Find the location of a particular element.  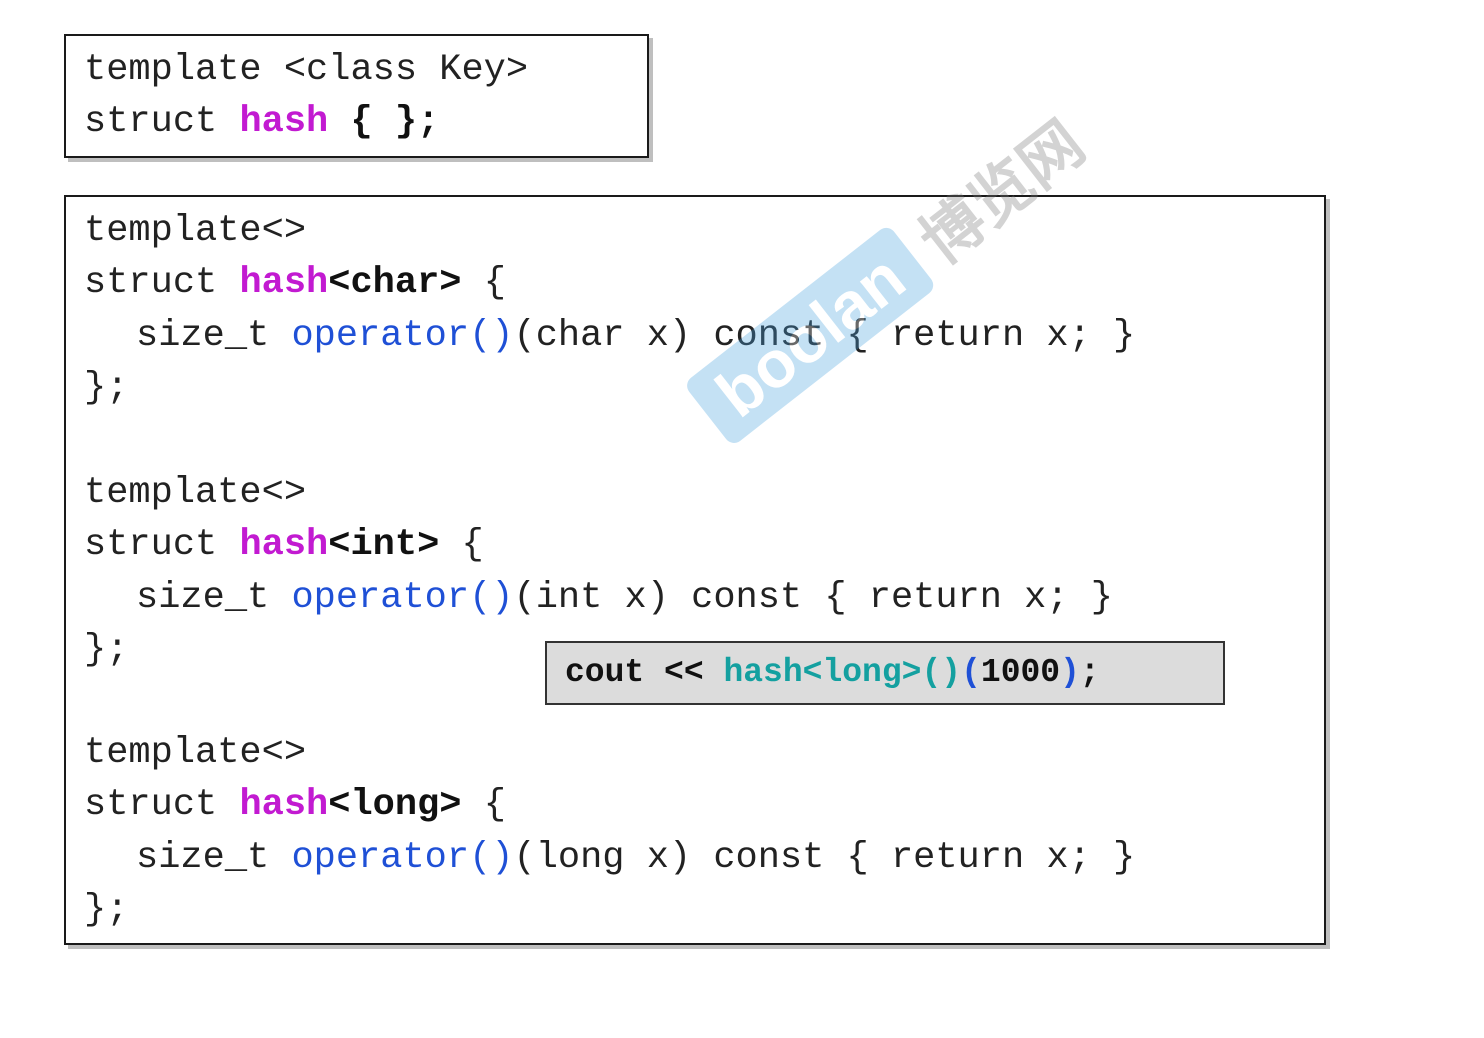

spec-long-close: }; is located at coordinates (106, 910).